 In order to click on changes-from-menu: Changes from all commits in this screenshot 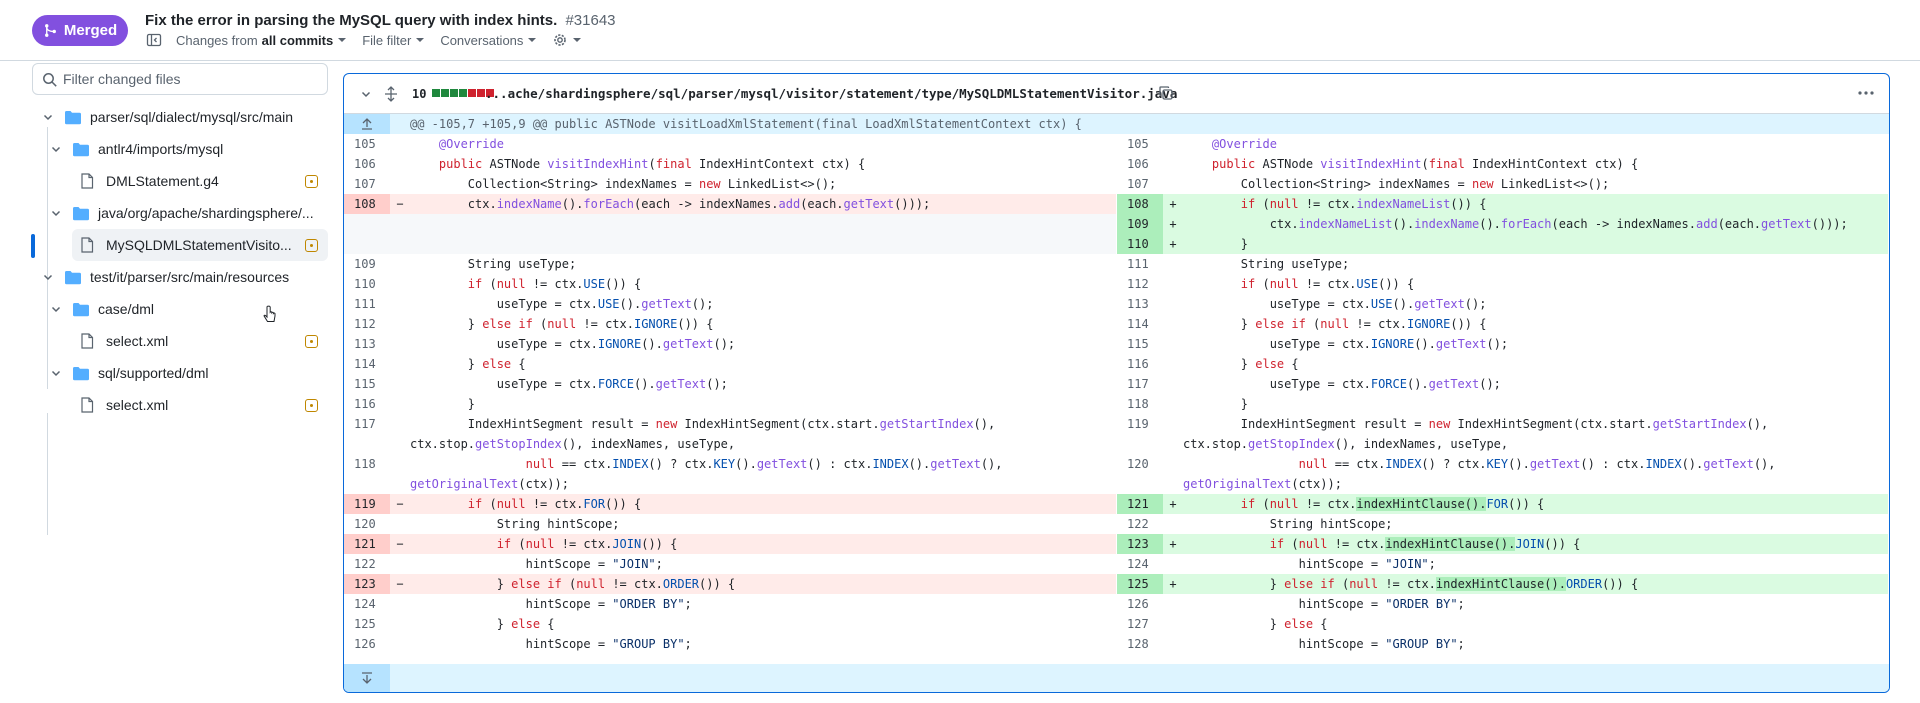, I will do `click(261, 40)`.